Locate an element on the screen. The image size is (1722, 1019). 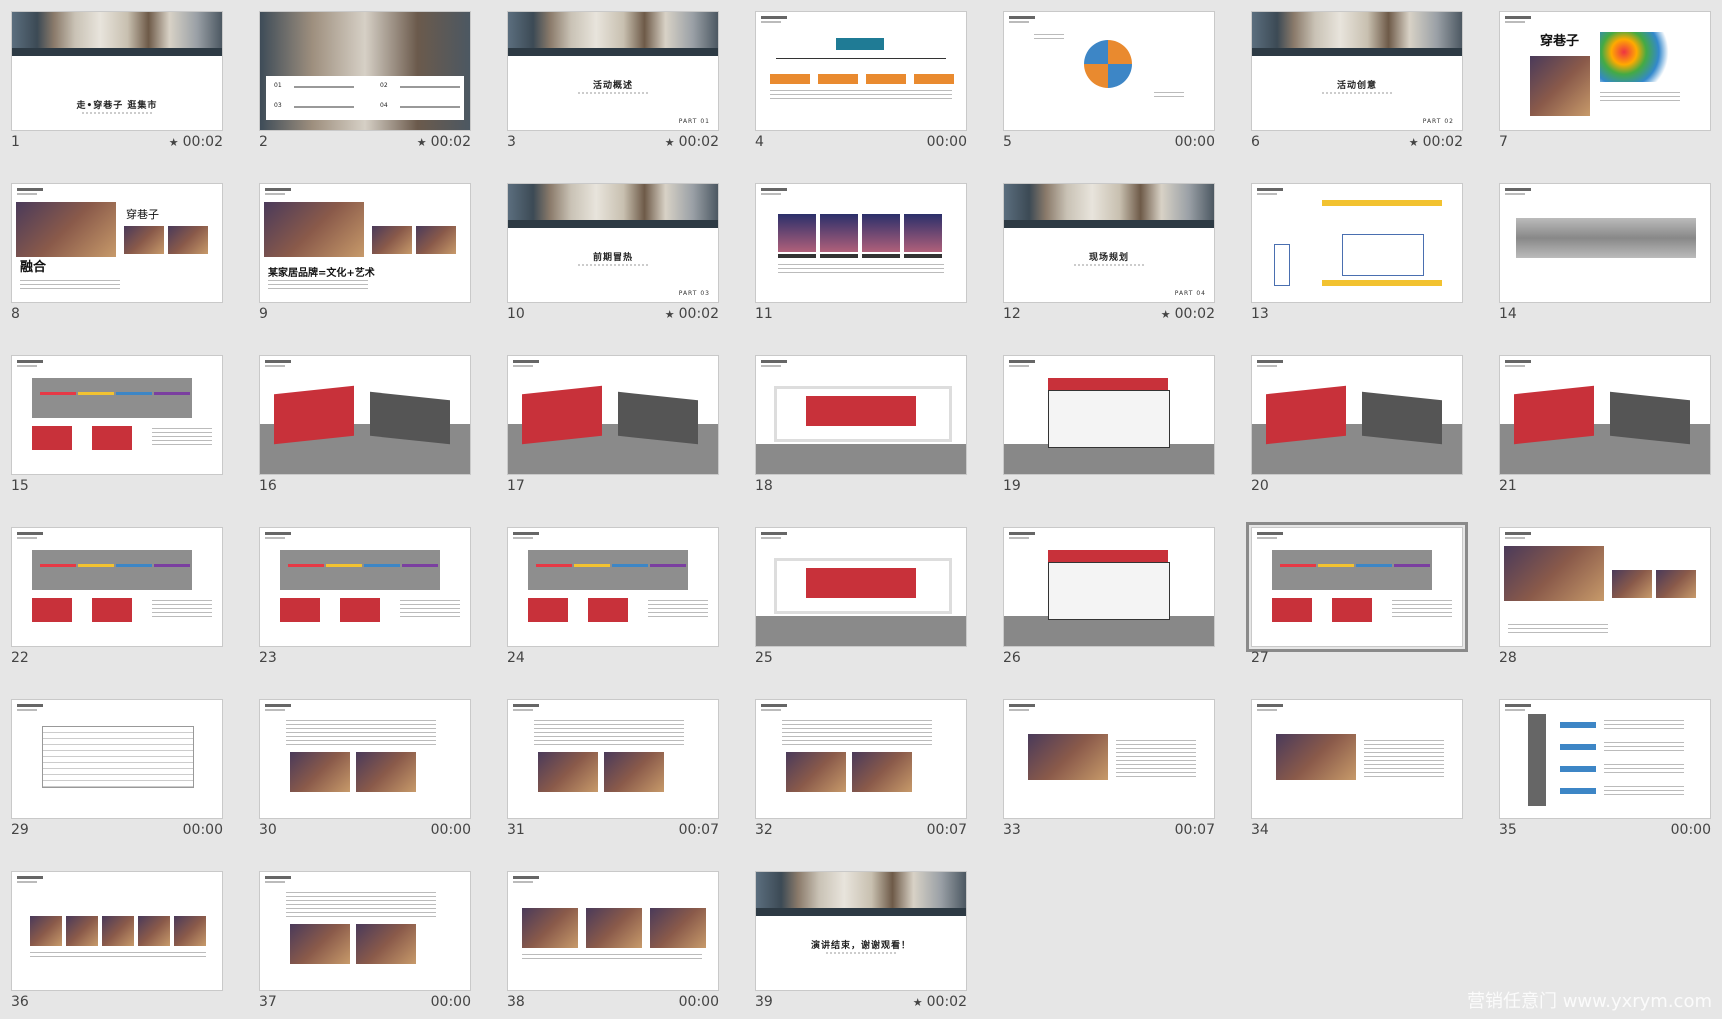
slide-thumbnail-10: 前期冒热 PART 03 is located at coordinates (613, 243).